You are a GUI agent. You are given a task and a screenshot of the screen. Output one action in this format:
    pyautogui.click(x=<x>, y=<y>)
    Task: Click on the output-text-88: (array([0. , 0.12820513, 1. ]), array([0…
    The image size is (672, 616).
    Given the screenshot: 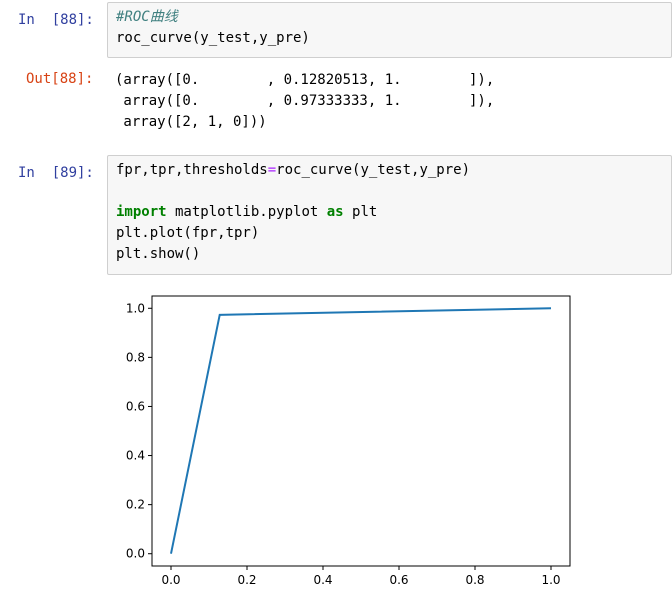 What is the action you would take?
    pyautogui.click(x=304, y=101)
    